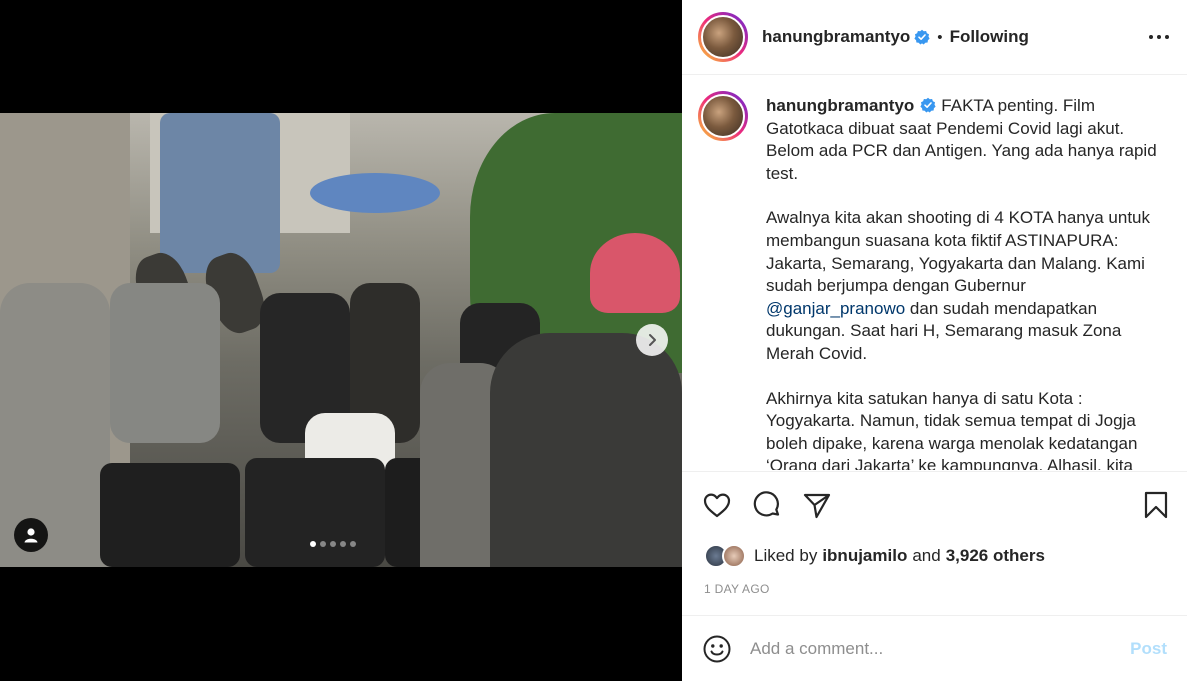 Image resolution: width=1187 pixels, height=681 pixels. I want to click on following-button: Following, so click(989, 37).